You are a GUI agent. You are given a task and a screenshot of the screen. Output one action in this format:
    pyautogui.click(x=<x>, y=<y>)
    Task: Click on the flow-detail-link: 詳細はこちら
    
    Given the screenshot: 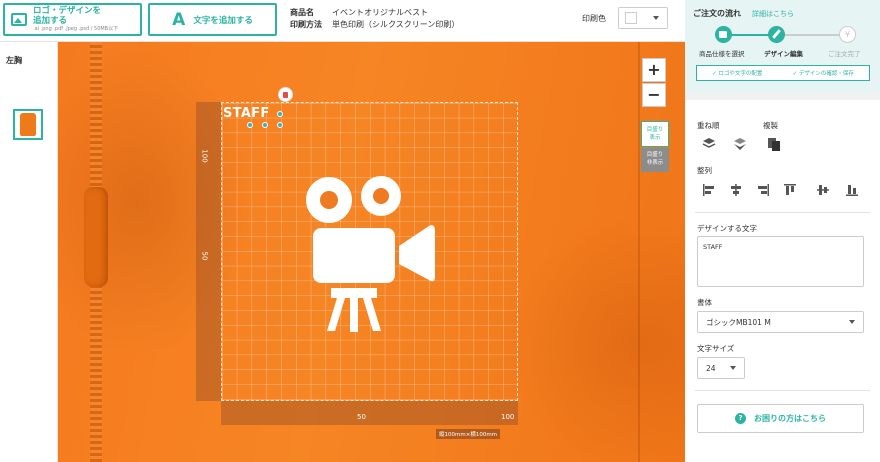 What is the action you would take?
    pyautogui.click(x=773, y=14)
    